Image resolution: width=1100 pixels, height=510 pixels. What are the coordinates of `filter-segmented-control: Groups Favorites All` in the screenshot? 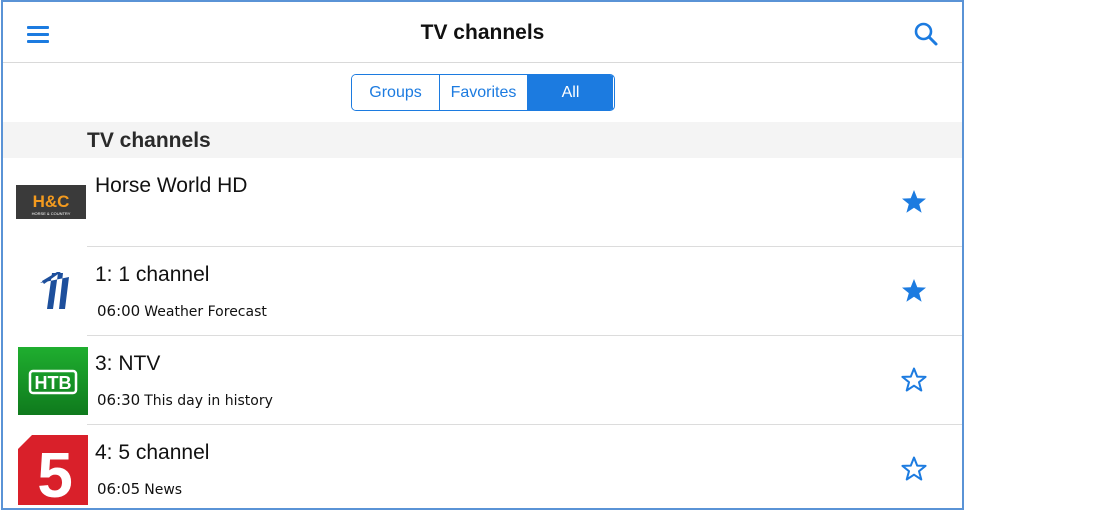 It's located at (483, 92).